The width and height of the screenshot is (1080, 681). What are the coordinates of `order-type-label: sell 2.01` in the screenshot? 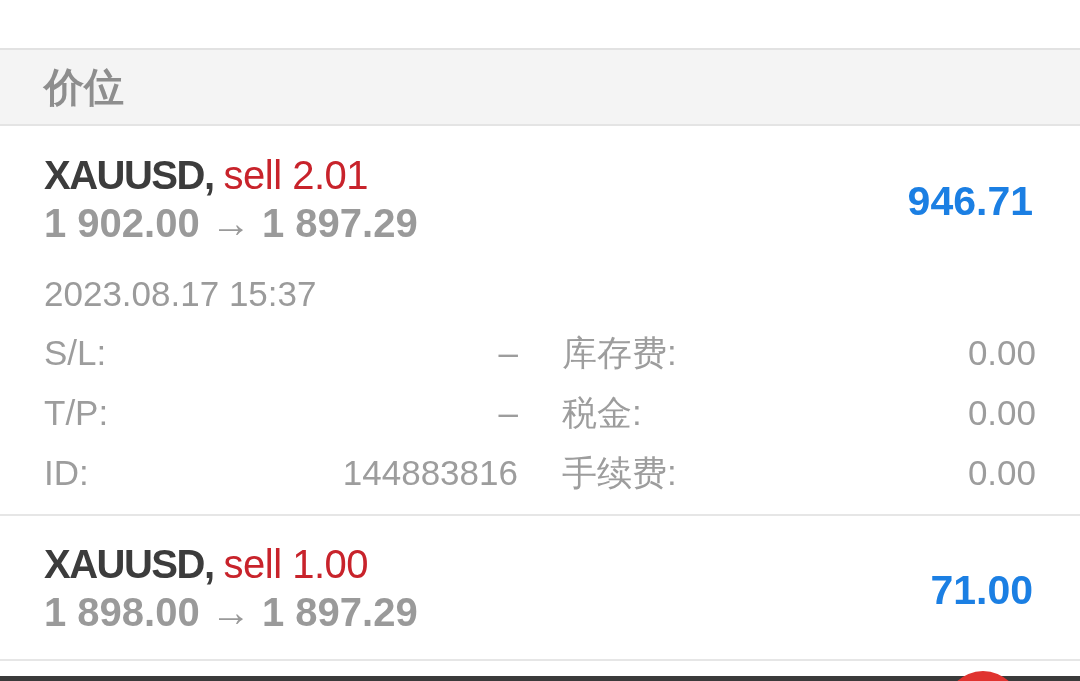 It's located at (295, 175).